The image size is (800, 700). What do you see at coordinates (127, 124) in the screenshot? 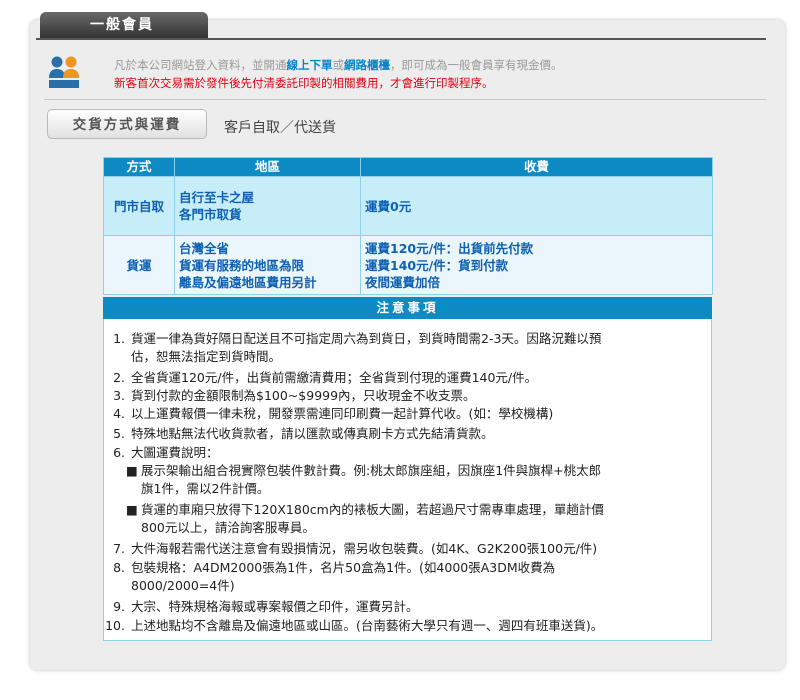
I see `delivery-method-button: 交貨方式與運費` at bounding box center [127, 124].